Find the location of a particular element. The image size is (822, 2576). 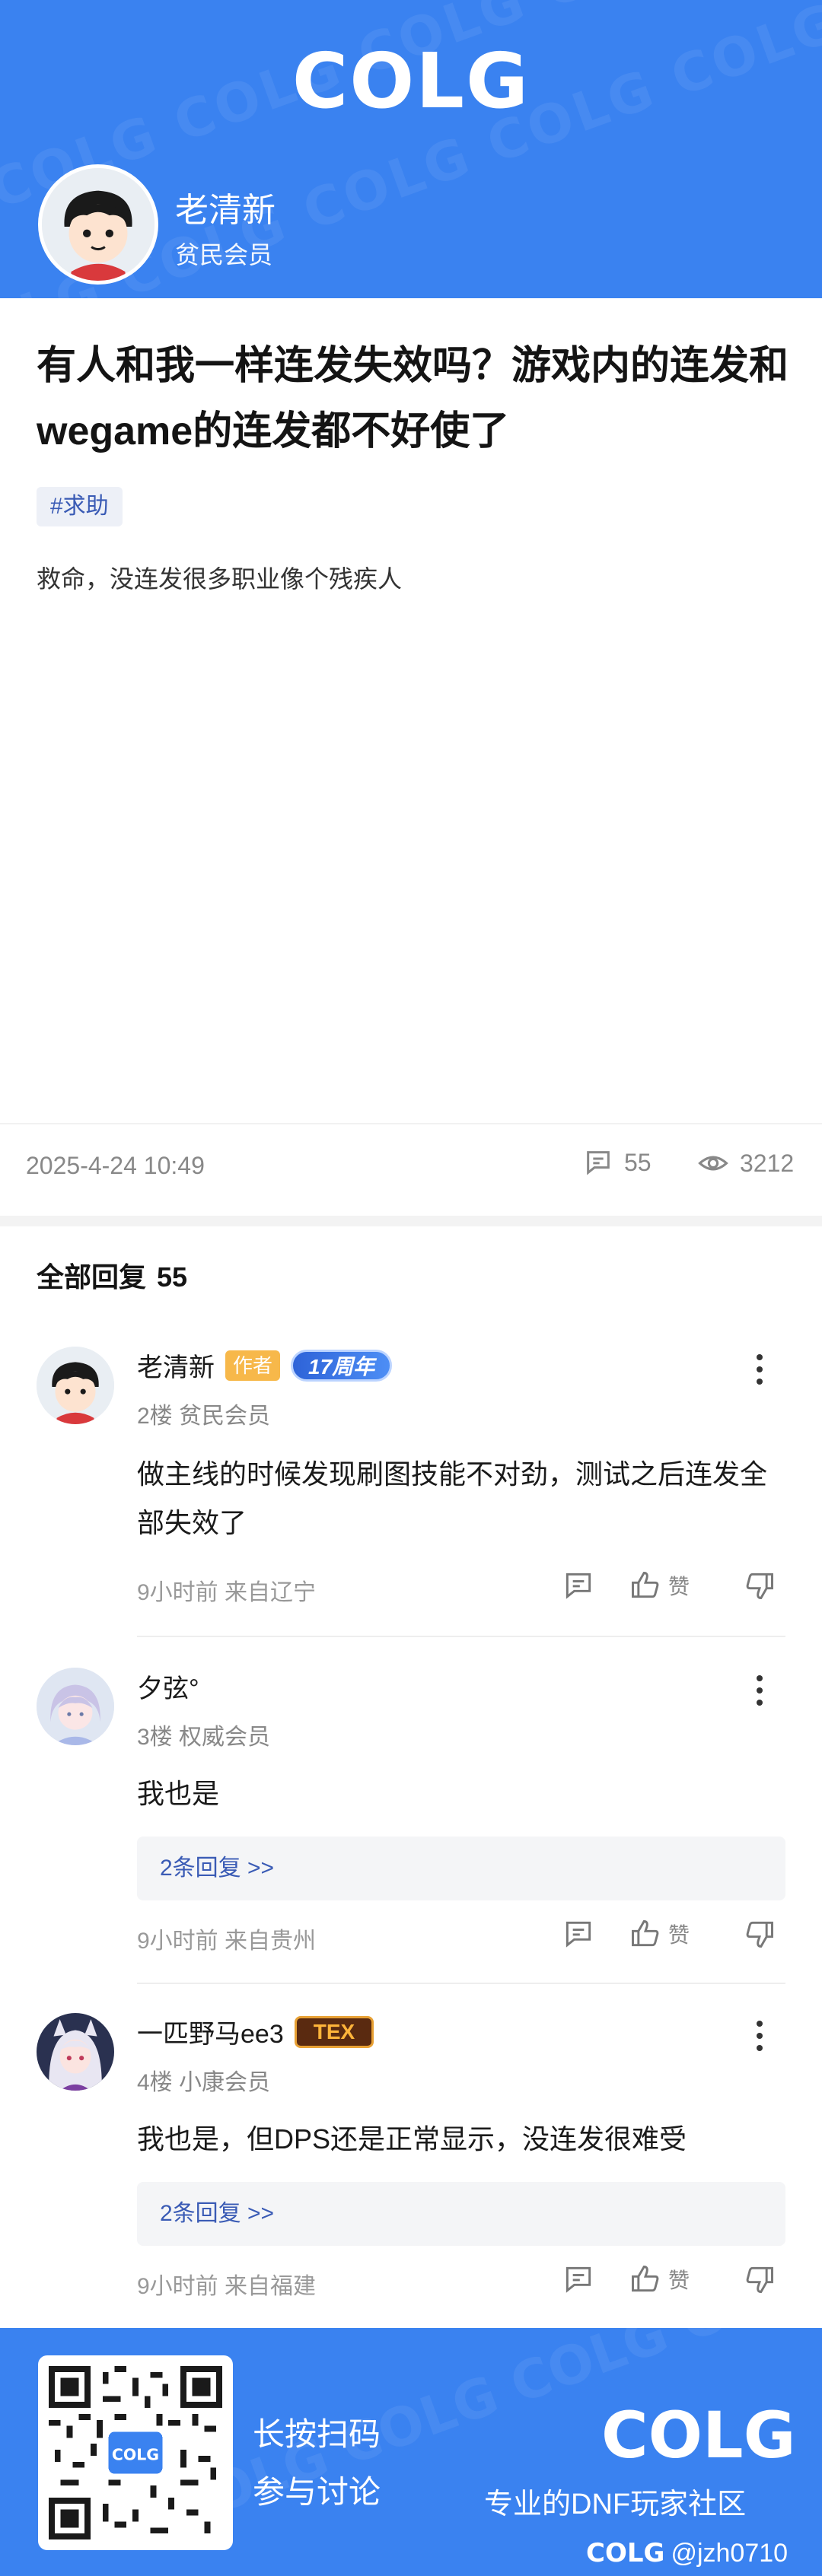

comment-text: 我也是，但DPS还是正常显示，没连发很难受 is located at coordinates (412, 2139).